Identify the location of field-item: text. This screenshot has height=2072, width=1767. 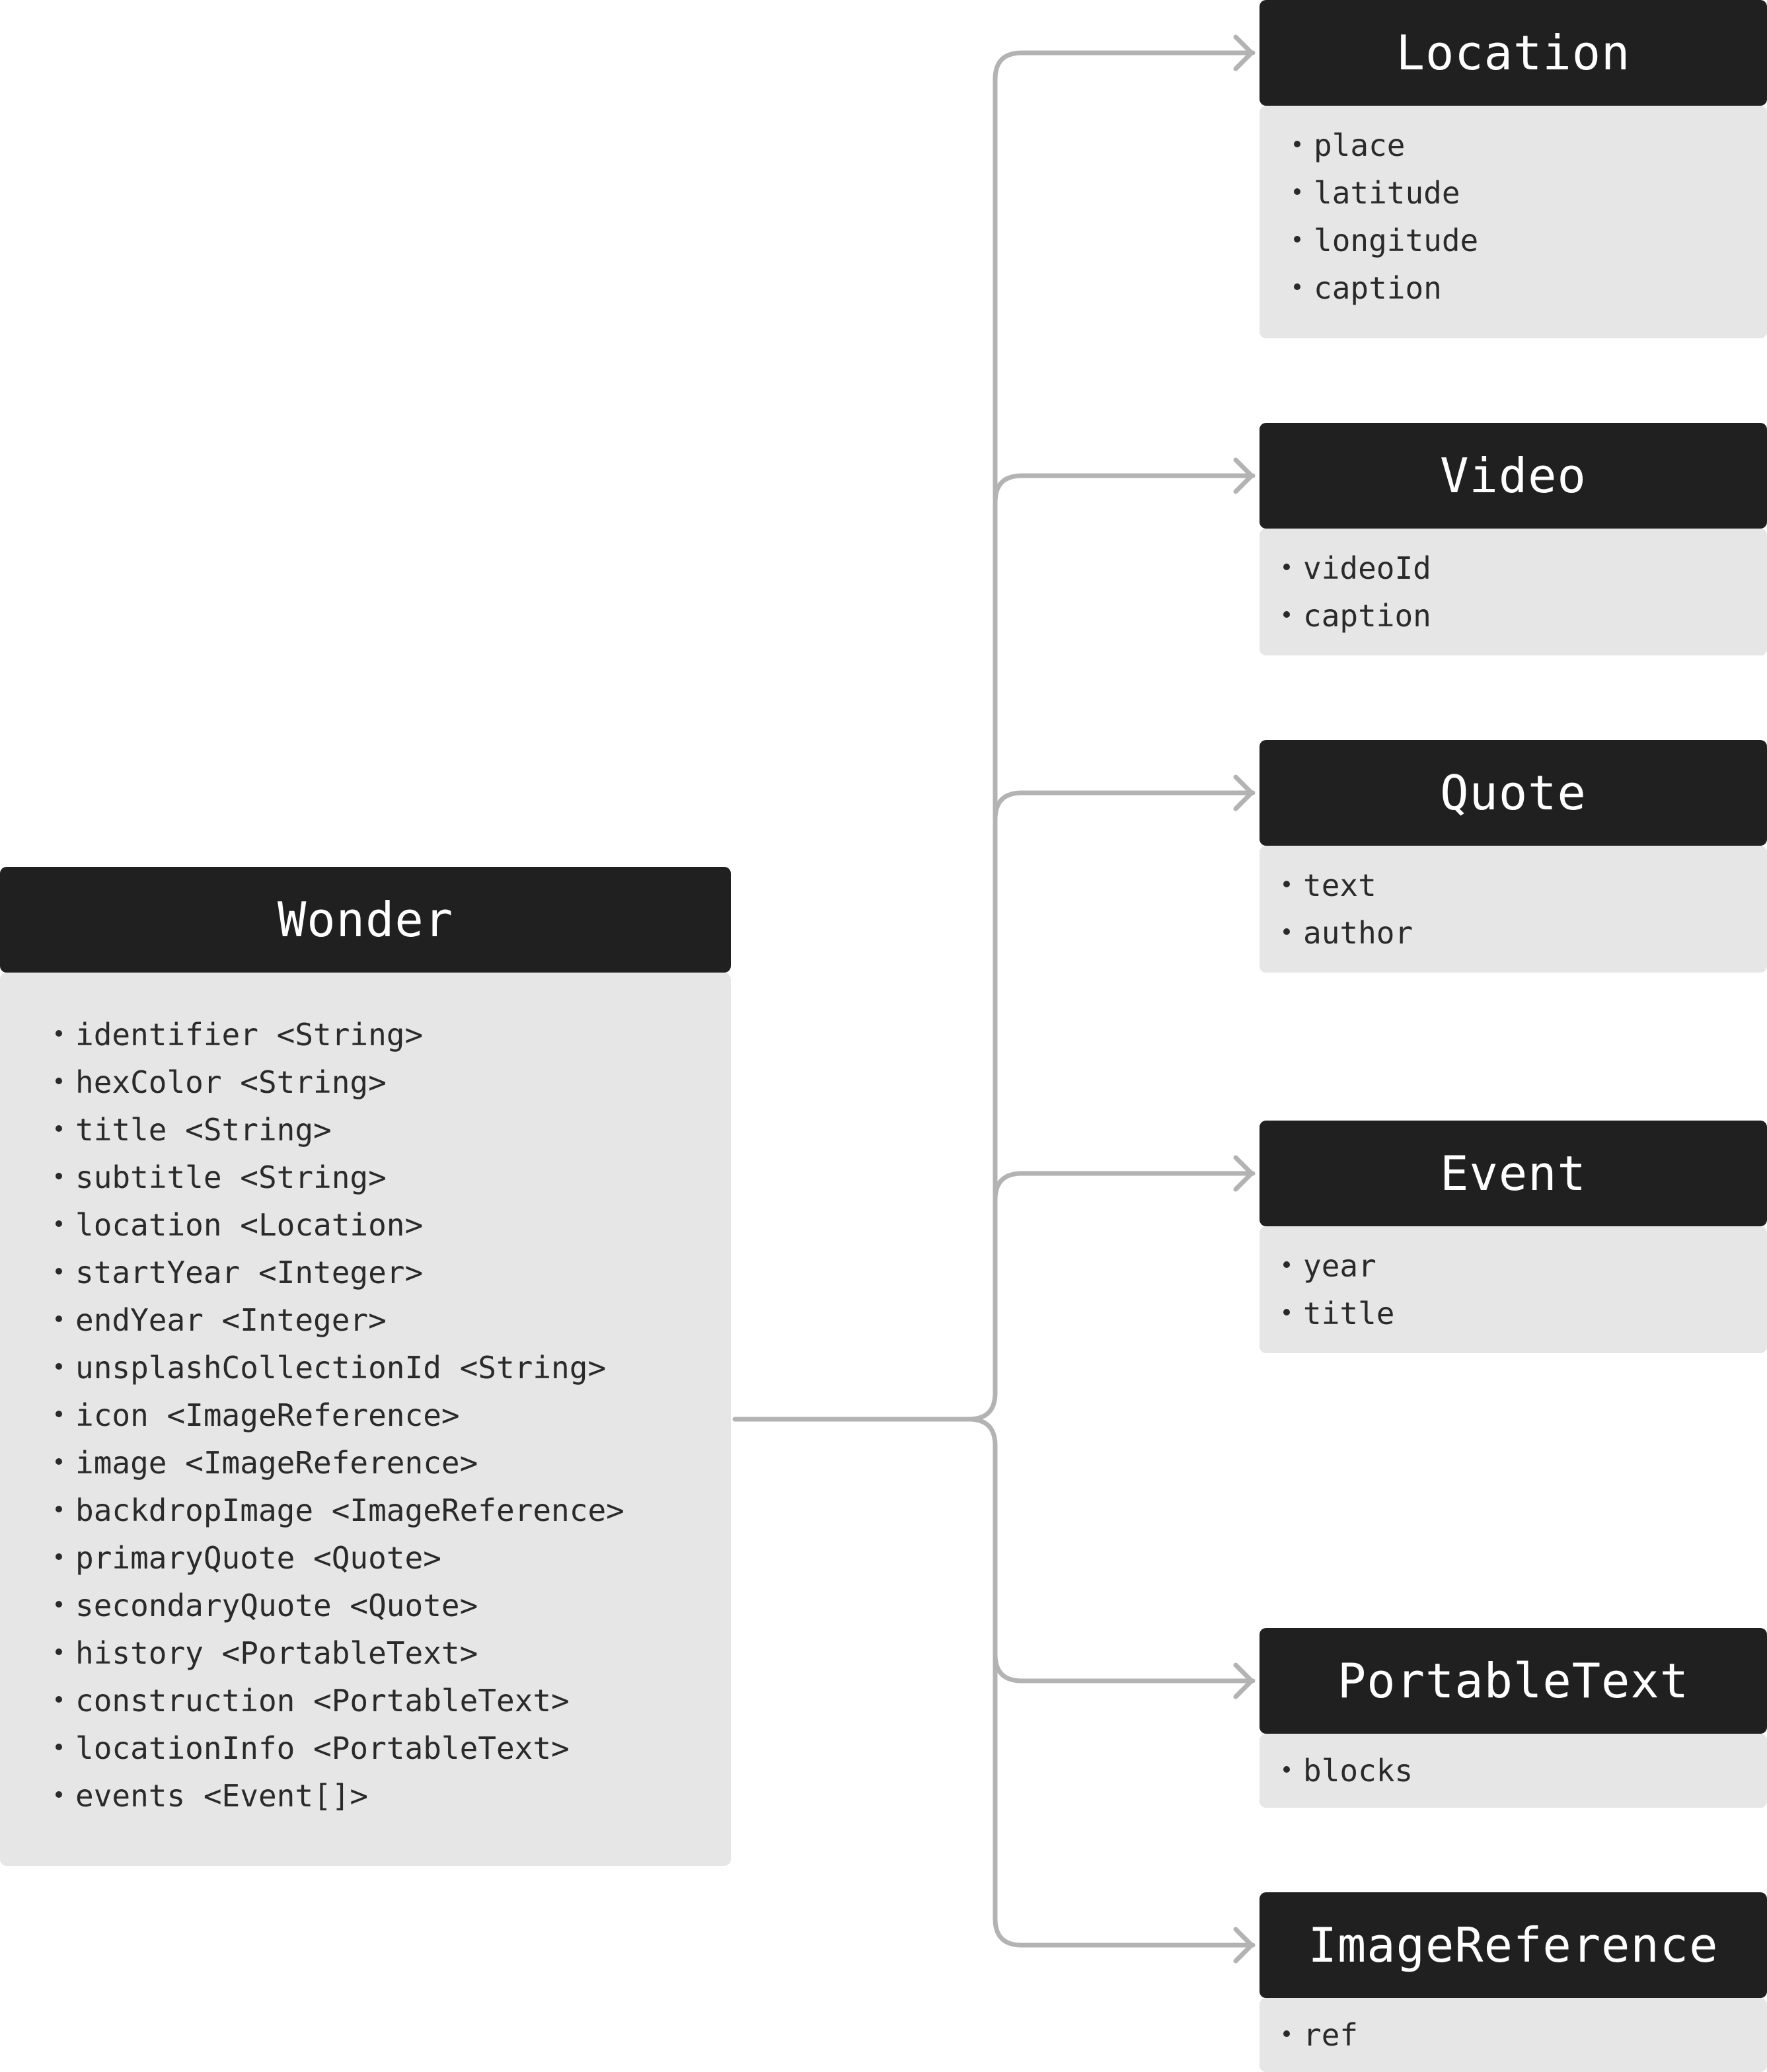
(1525, 885).